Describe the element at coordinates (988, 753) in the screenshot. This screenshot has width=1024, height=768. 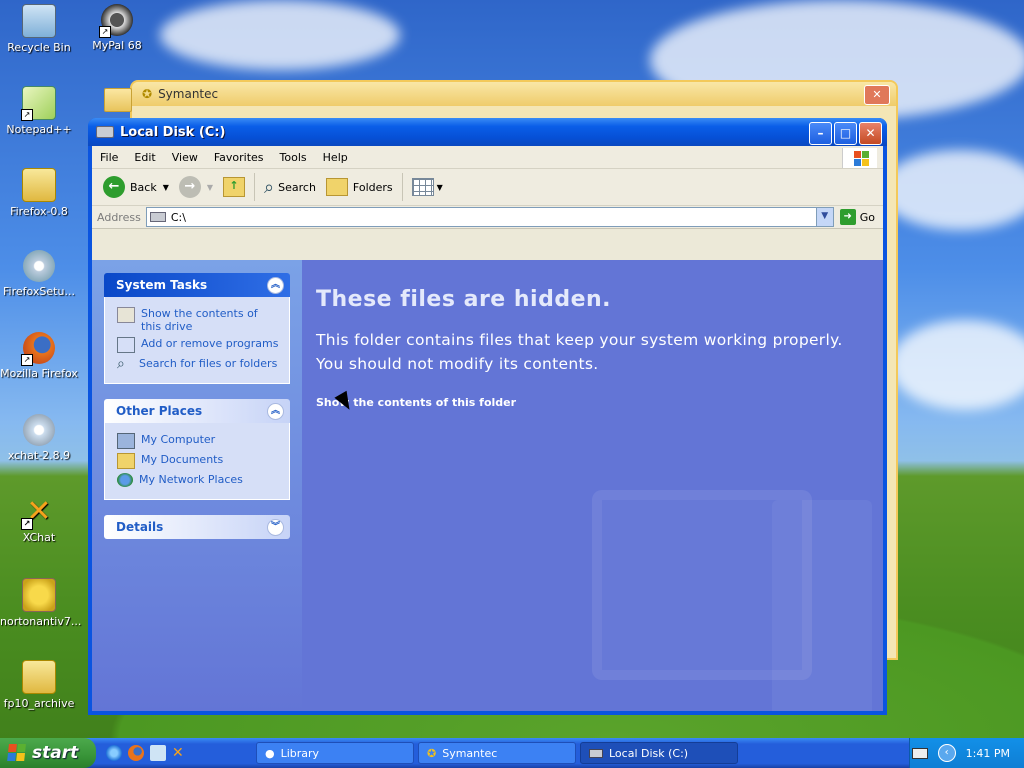
I see `clock: 1:41 PM` at that location.